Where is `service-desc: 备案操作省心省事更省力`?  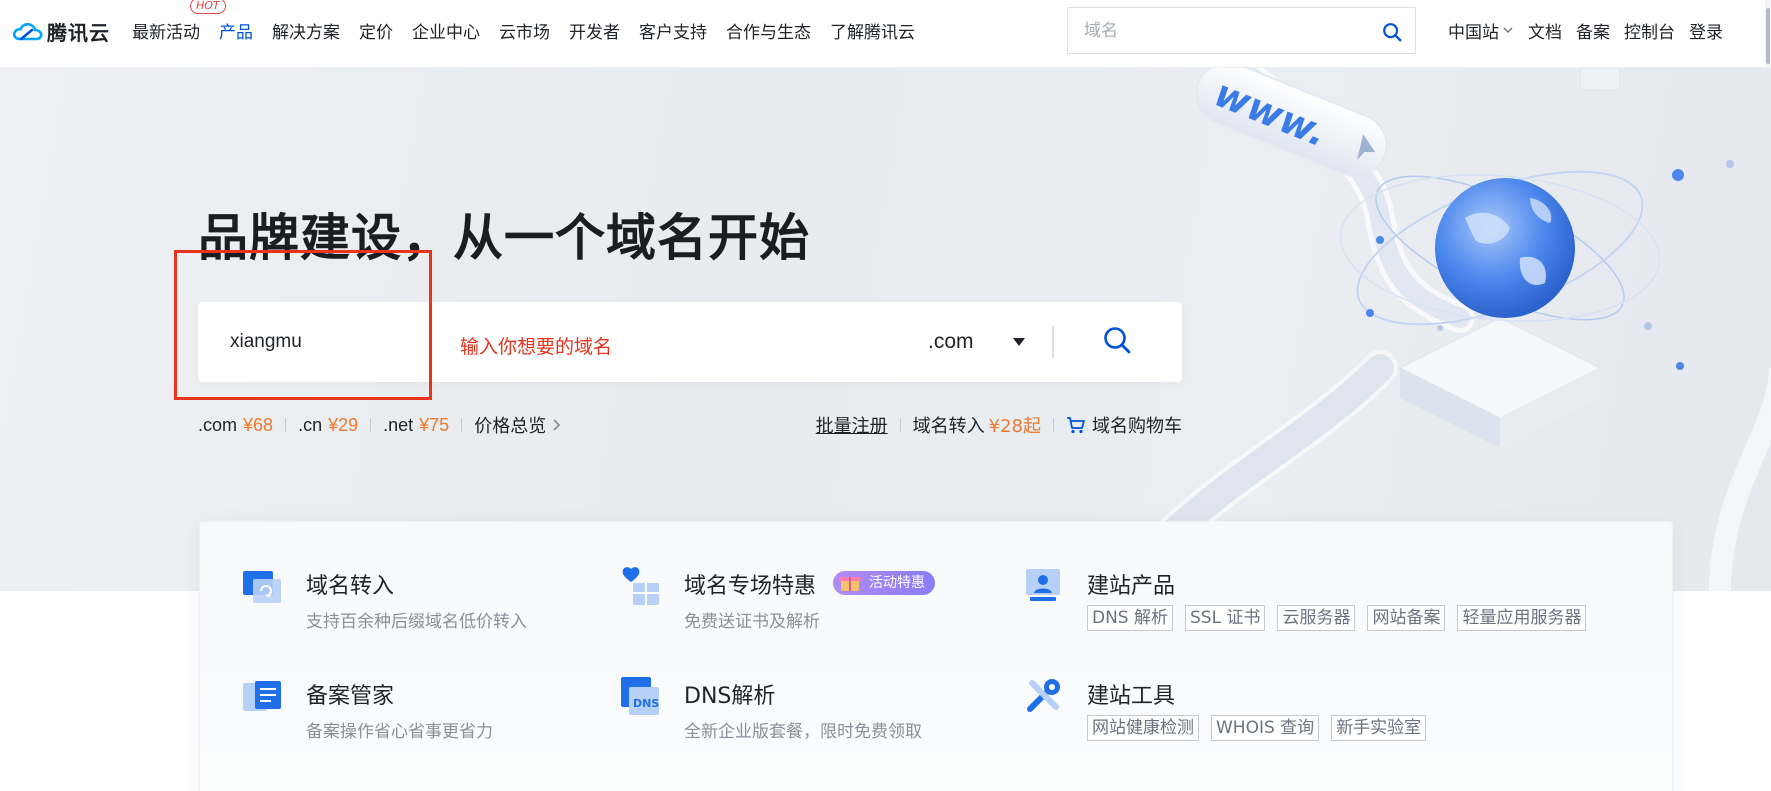
service-desc: 备案操作省心省事更省力 is located at coordinates (399, 732).